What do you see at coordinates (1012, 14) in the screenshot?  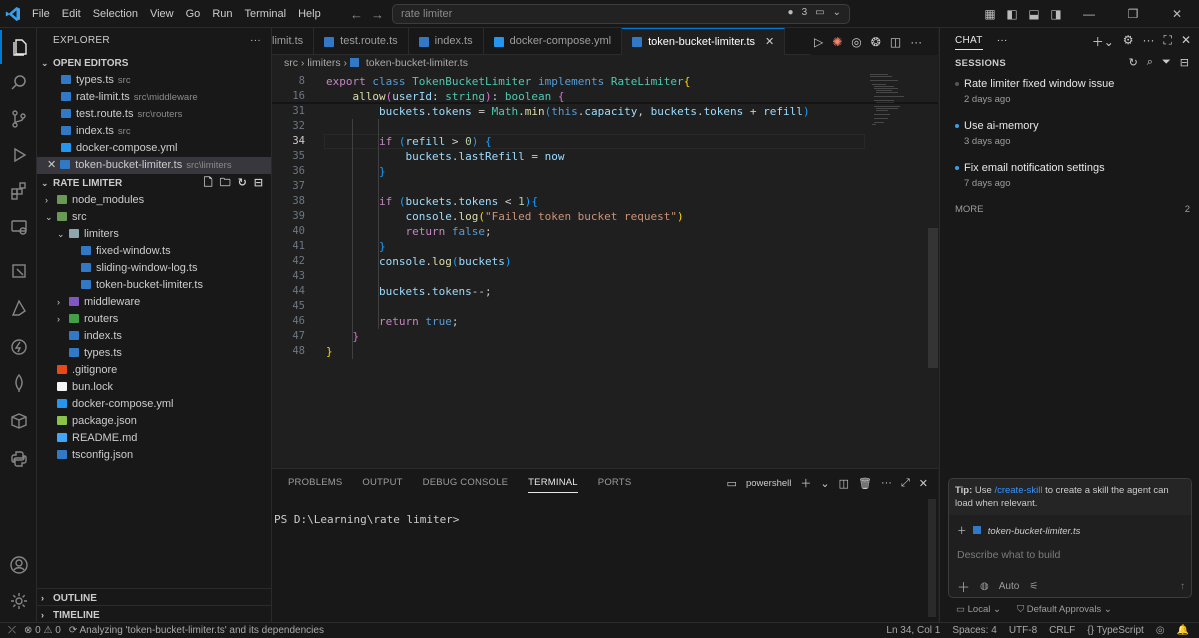 I see `toggle-sidebar-icon: ◧` at bounding box center [1012, 14].